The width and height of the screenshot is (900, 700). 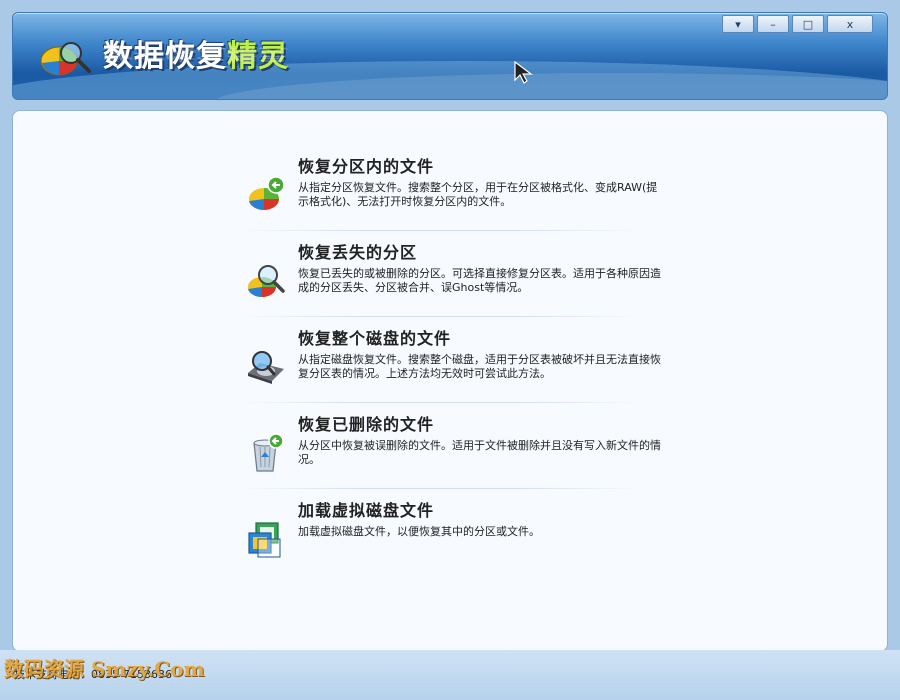 I want to click on minimize-button: –, so click(x=773, y=24).